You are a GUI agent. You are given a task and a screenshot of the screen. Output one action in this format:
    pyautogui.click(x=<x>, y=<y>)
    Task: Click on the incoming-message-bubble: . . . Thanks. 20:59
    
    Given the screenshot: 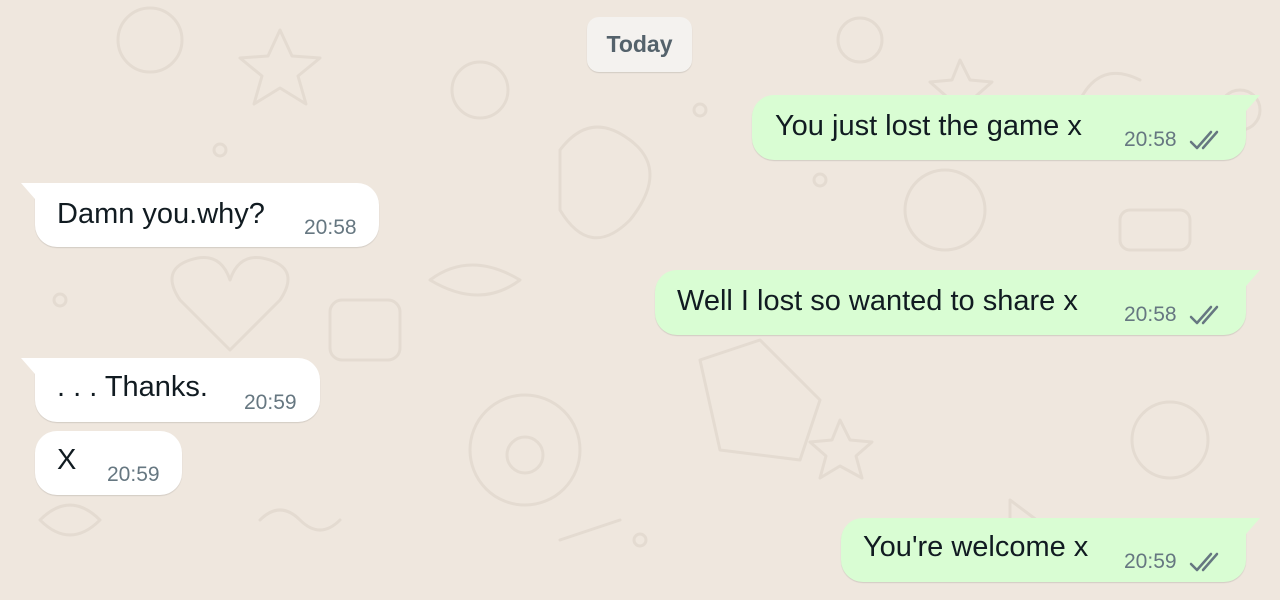 What is the action you would take?
    pyautogui.click(x=170, y=390)
    